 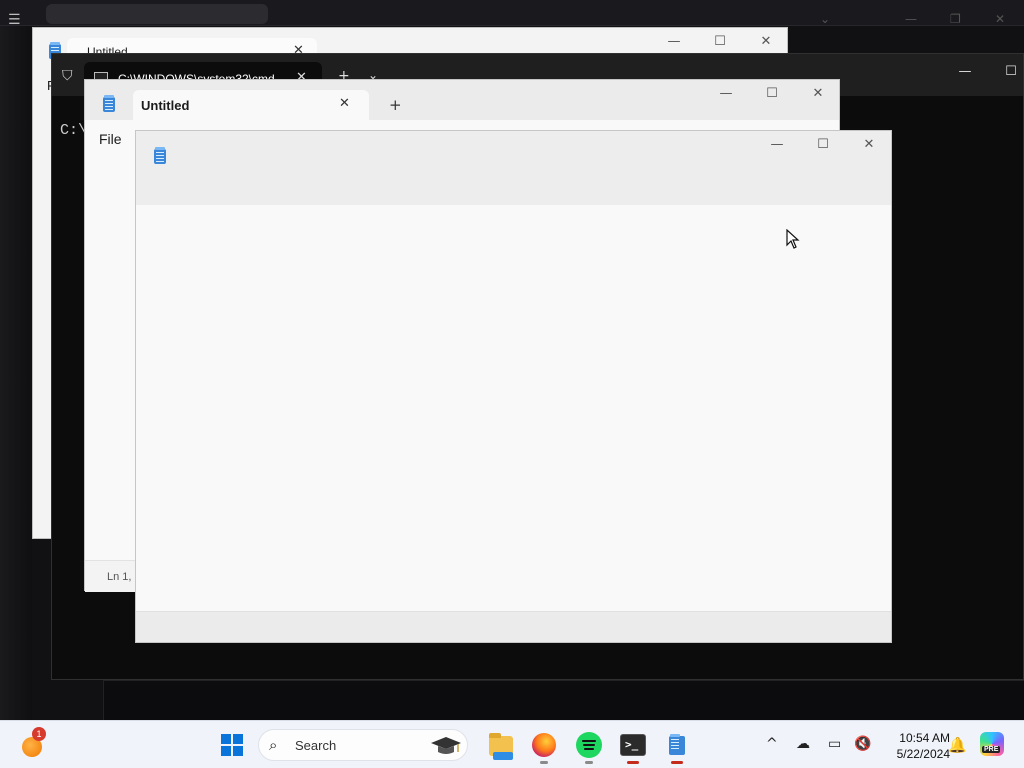 I want to click on new-tab-button: +, so click(x=395, y=105).